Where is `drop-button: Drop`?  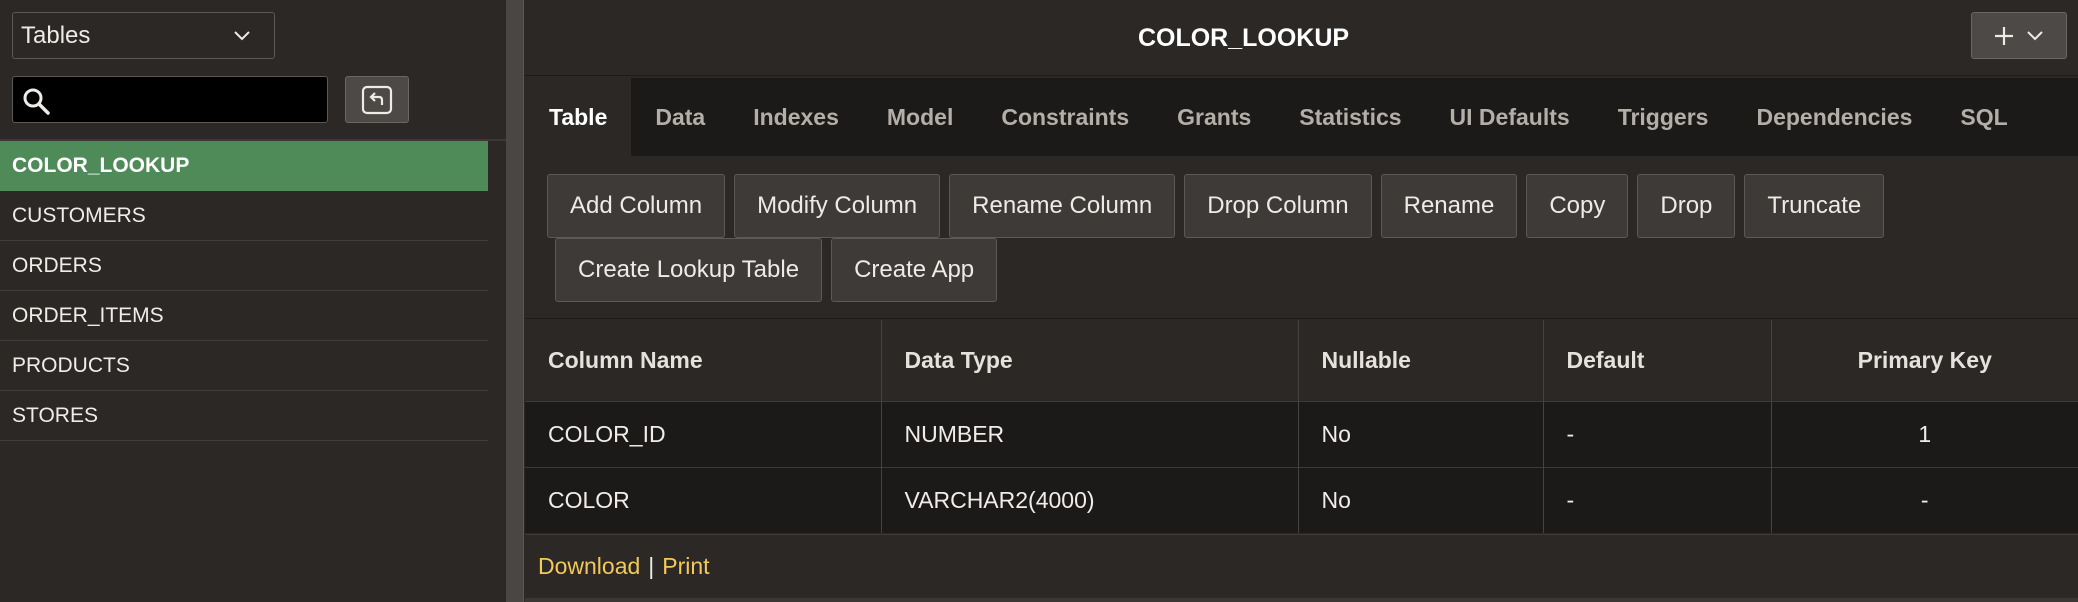
drop-button: Drop is located at coordinates (1686, 206).